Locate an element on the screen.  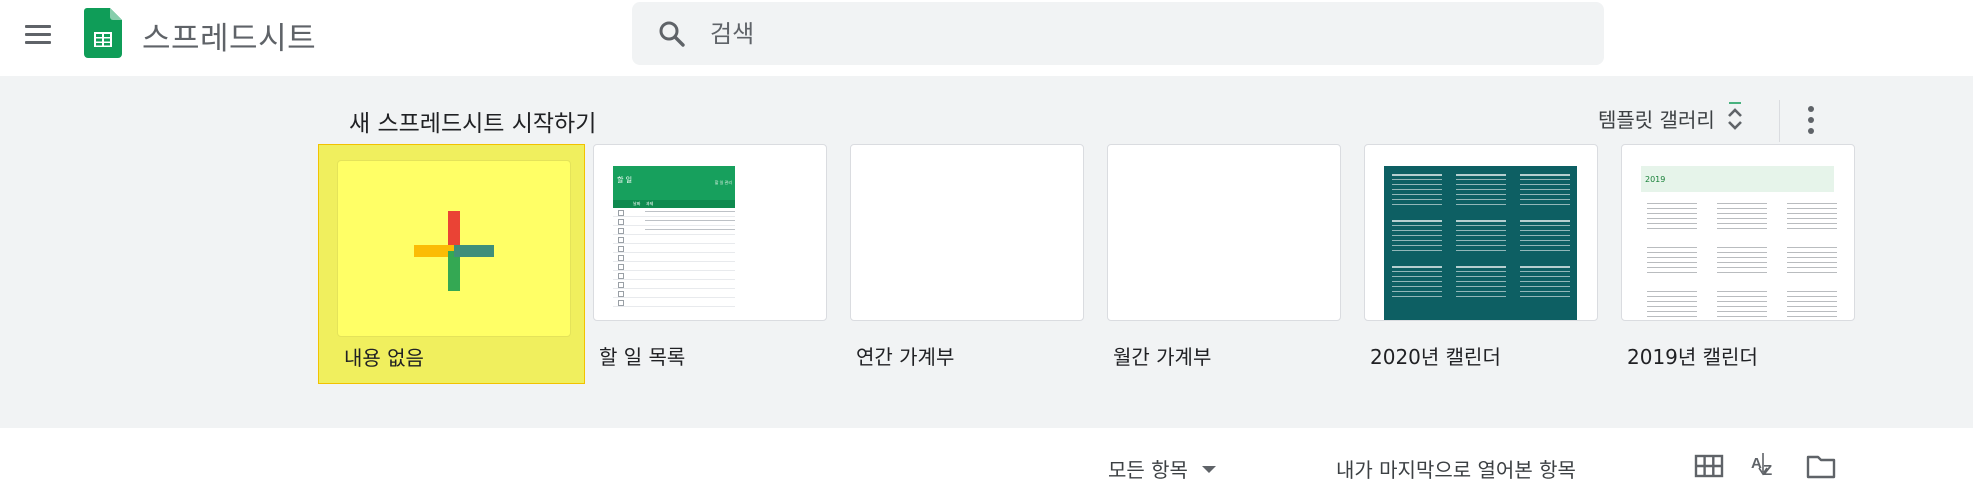
calendar-2020-preview is located at coordinates (1480, 243).